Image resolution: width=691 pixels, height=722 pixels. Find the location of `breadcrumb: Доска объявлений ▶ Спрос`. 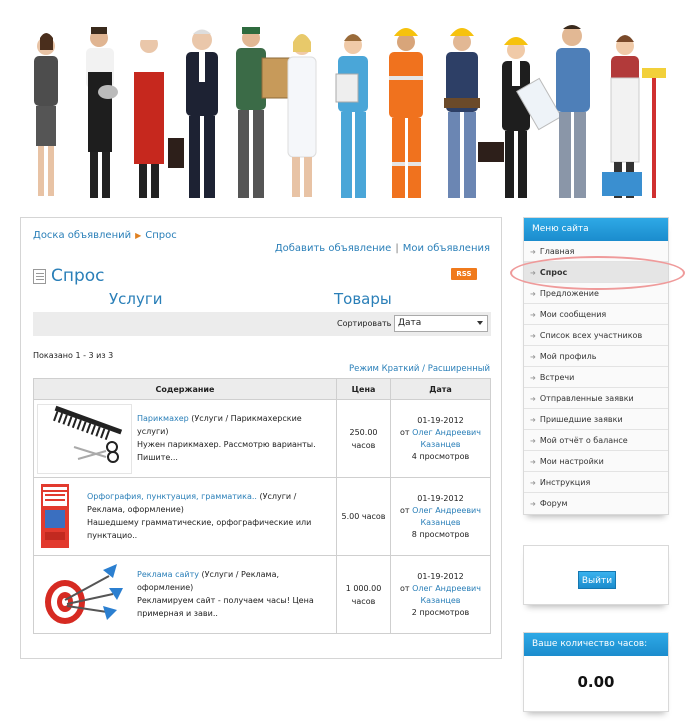

breadcrumb: Доска объявлений ▶ Спрос is located at coordinates (105, 235).